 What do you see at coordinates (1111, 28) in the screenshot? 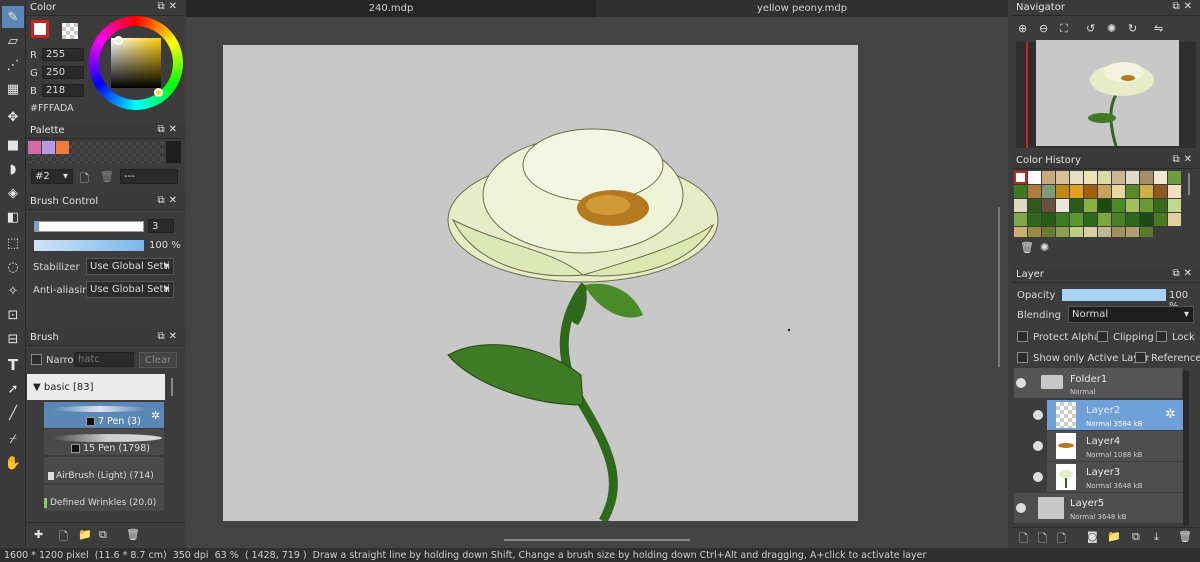
I see `reset-rotation-icon: ✺` at bounding box center [1111, 28].